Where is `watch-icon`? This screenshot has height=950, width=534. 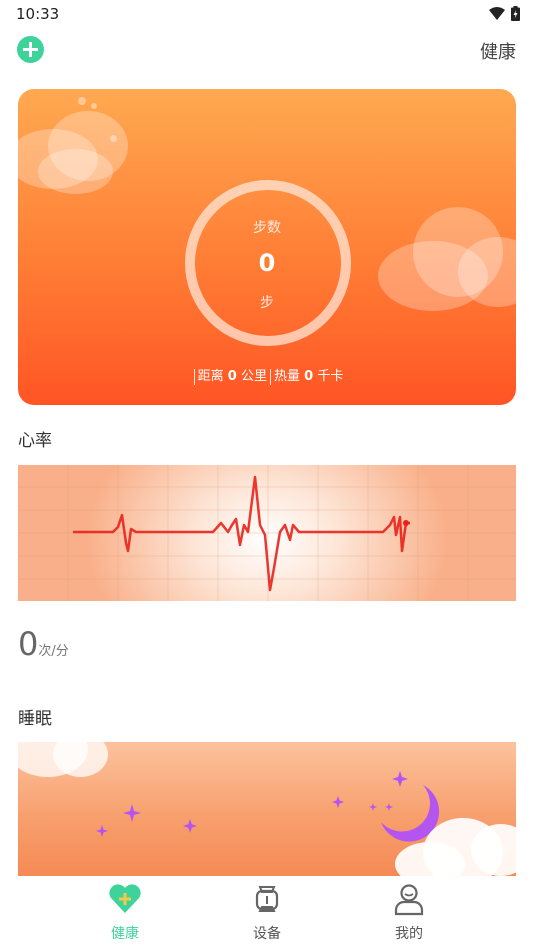
watch-icon is located at coordinates (267, 899).